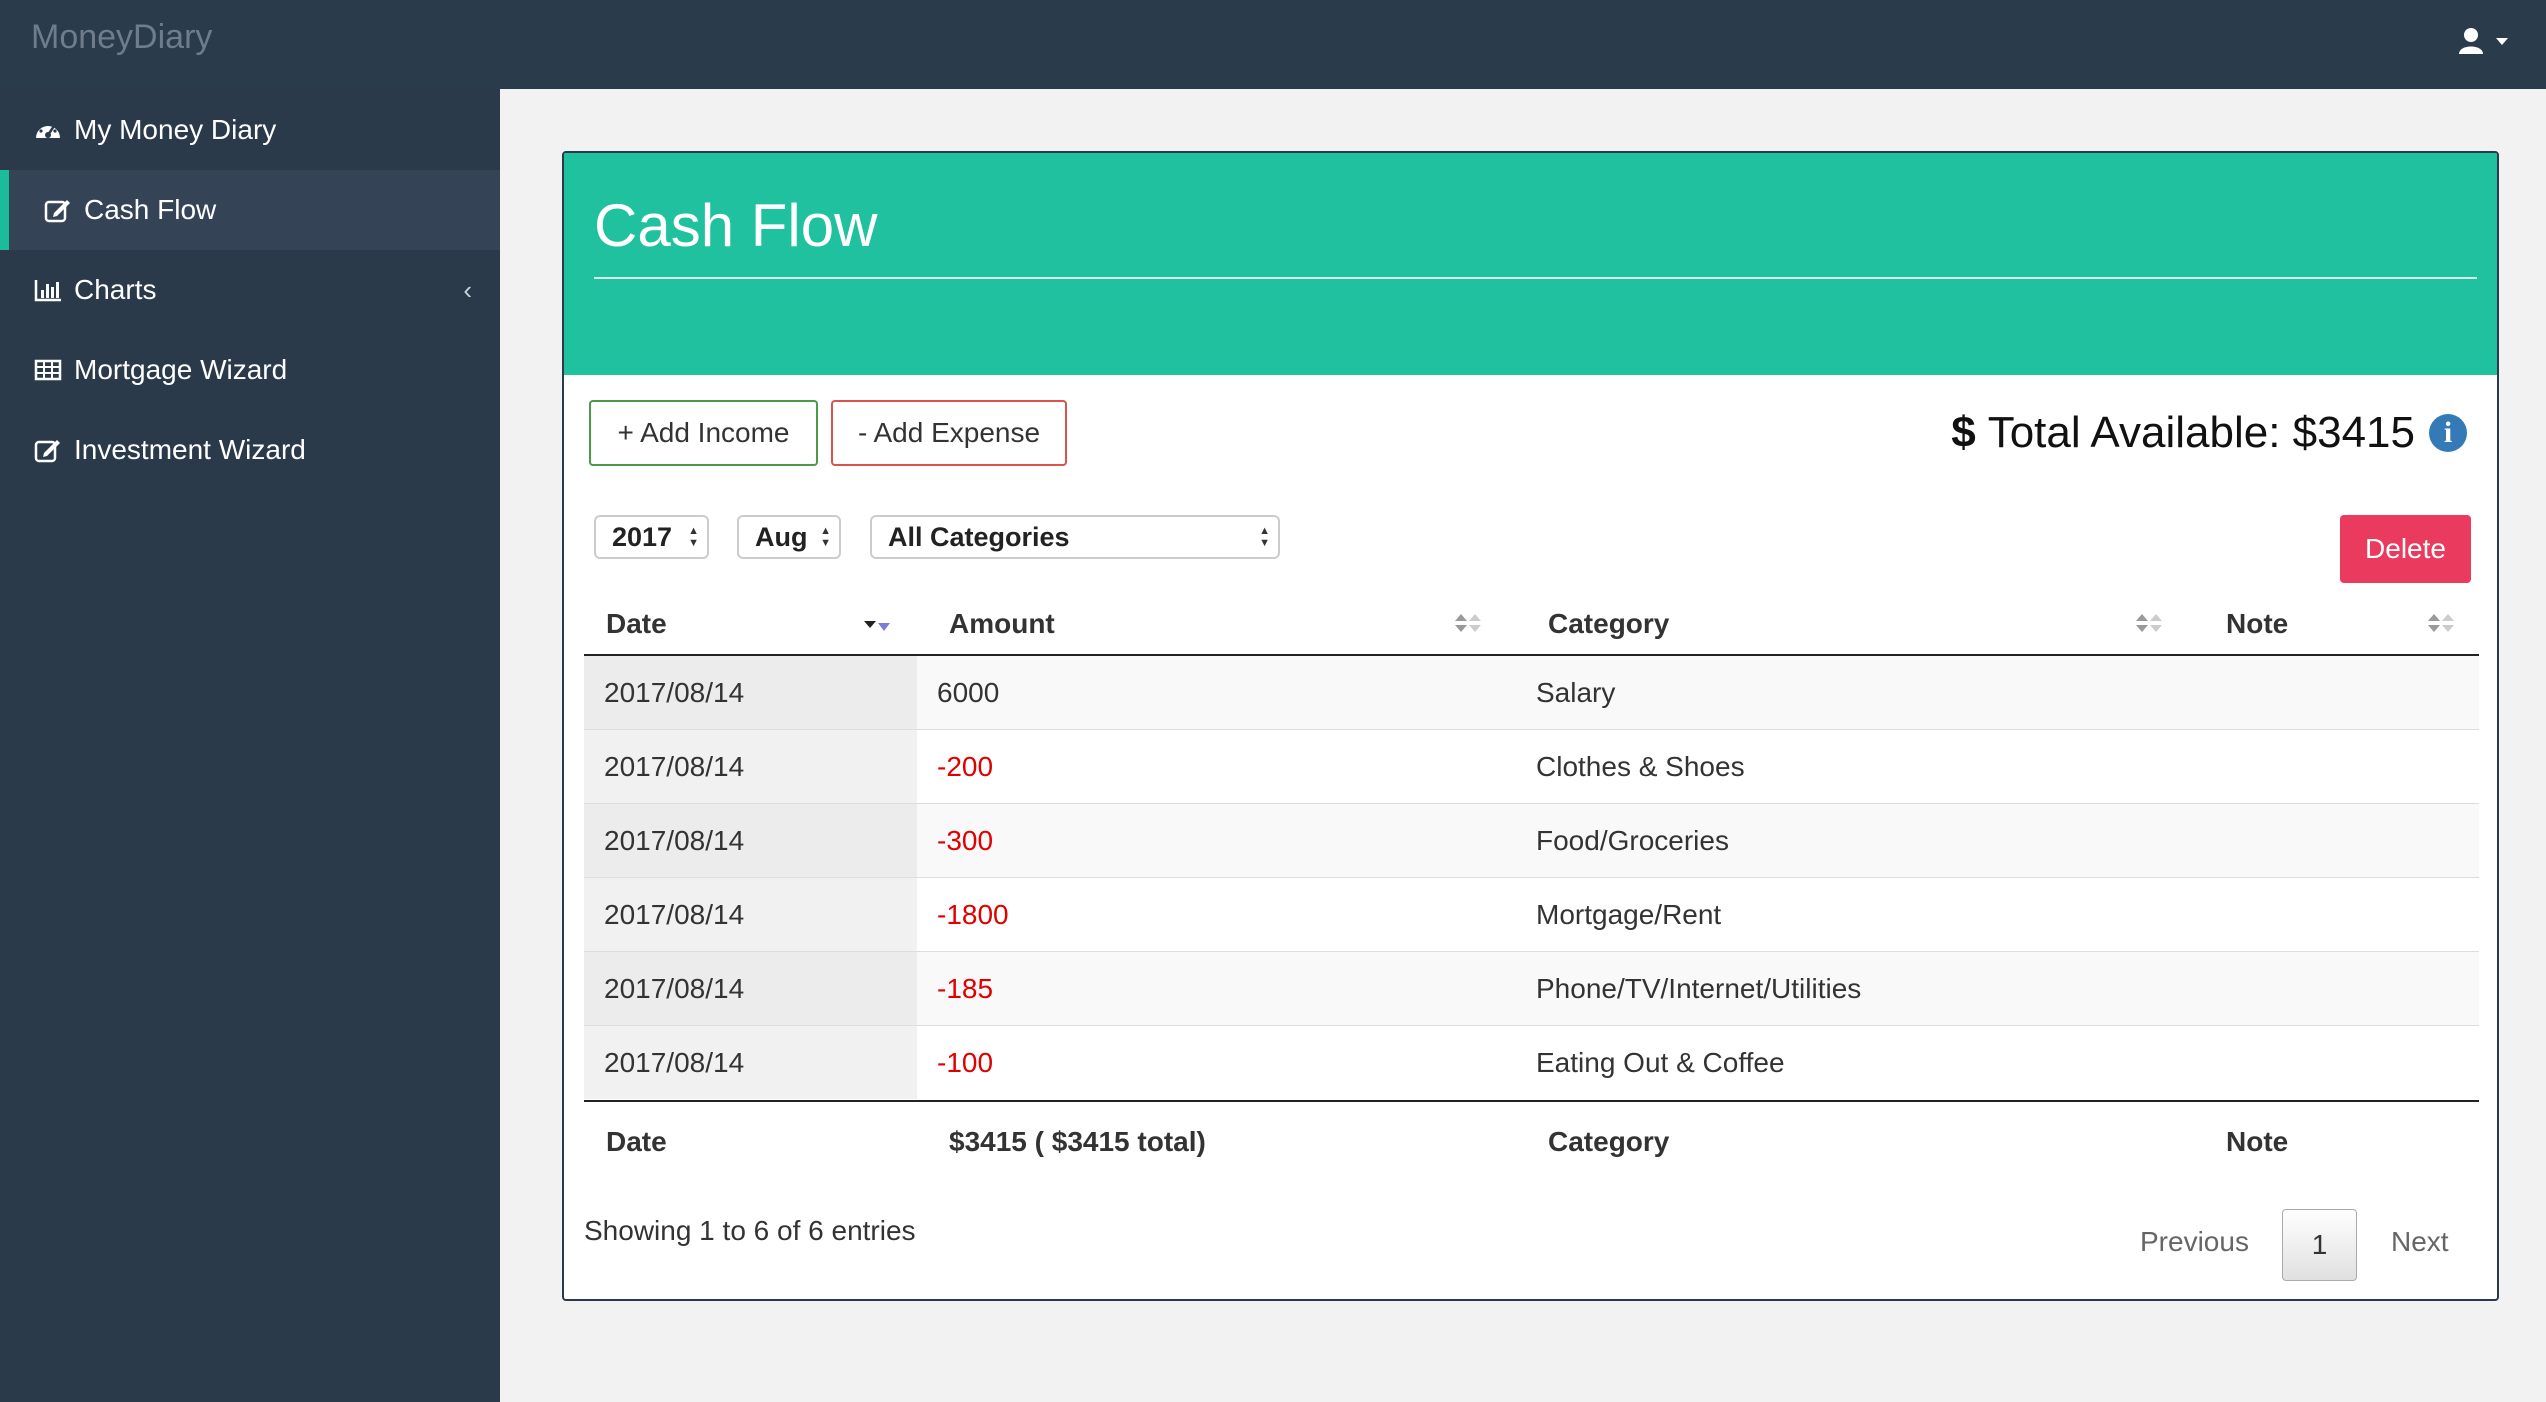 The image size is (2546, 1402). Describe the element at coordinates (1699, 988) in the screenshot. I see `cell-category: Phone/TV/Internet/Utilities` at that location.